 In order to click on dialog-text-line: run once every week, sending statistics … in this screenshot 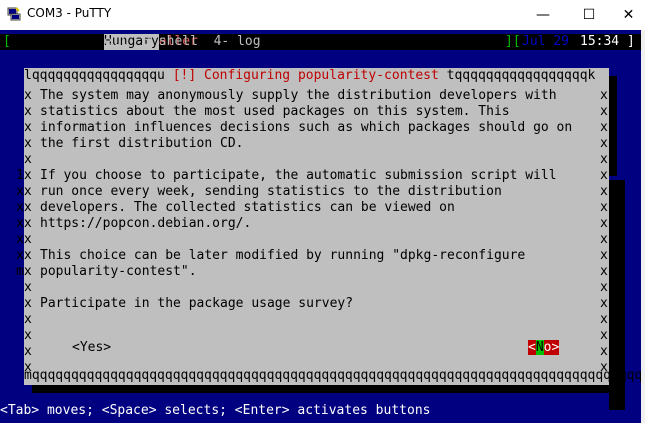, I will do `click(271, 191)`.